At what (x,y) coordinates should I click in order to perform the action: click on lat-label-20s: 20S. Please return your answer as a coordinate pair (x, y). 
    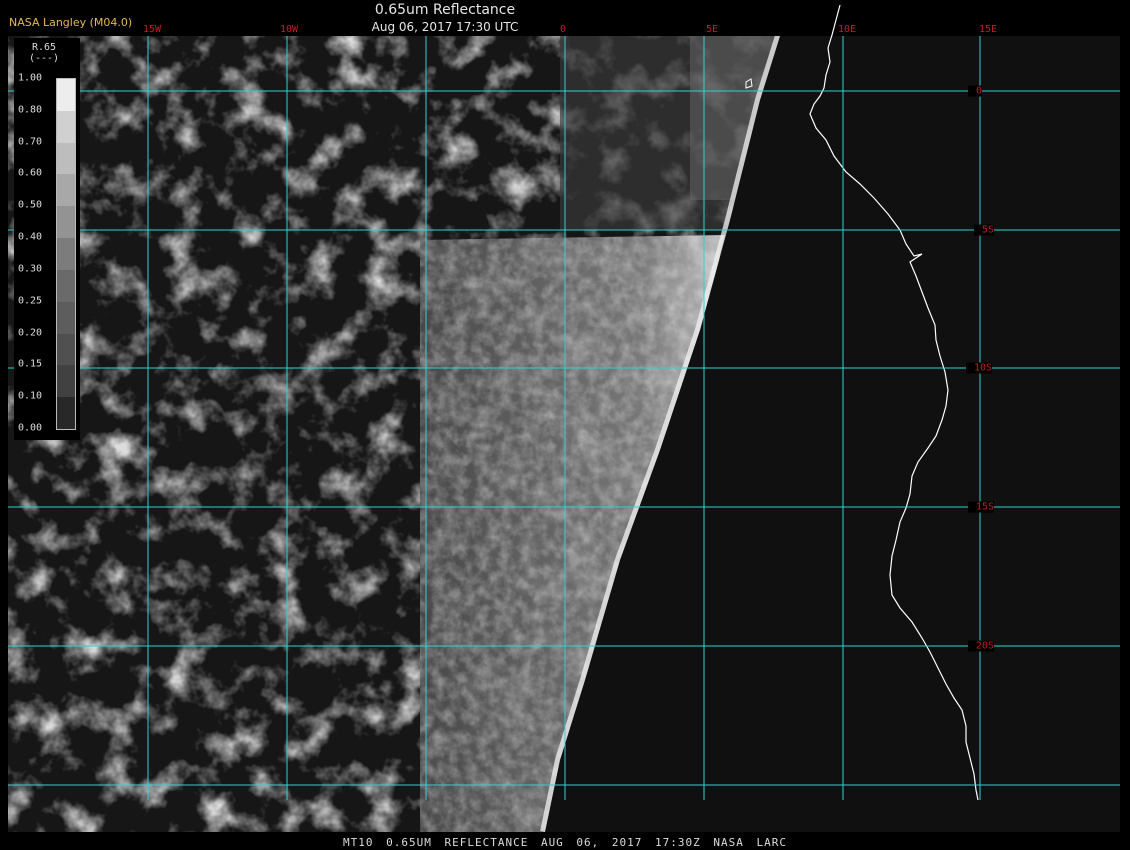
    Looking at the image, I should click on (981, 646).